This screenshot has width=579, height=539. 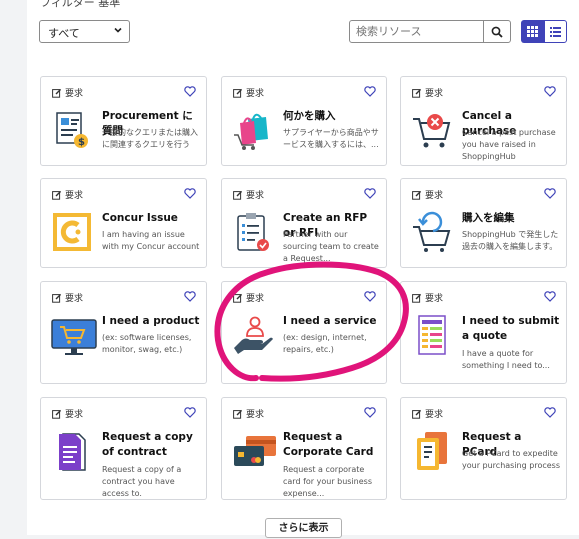 What do you see at coordinates (150, 138) in the screenshot?
I see `card-description: 一般的なクエリまたは購入に関連するクエリを行う` at bounding box center [150, 138].